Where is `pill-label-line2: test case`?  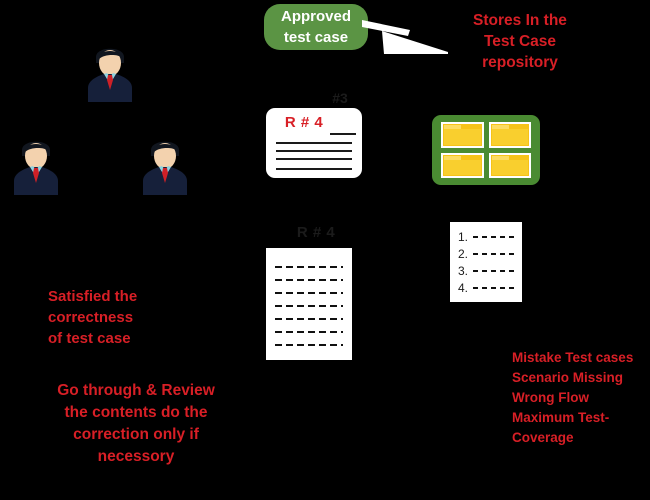
pill-label-line2: test case is located at coordinates (316, 37).